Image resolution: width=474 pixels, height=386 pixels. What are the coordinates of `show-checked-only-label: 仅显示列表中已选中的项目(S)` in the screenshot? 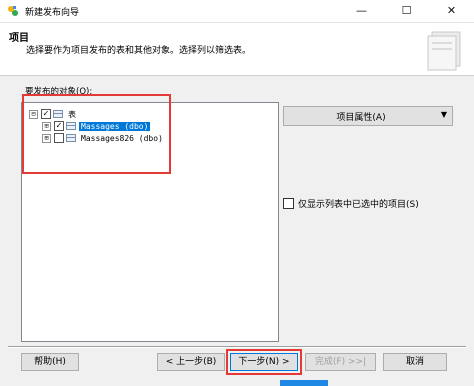 It's located at (358, 205).